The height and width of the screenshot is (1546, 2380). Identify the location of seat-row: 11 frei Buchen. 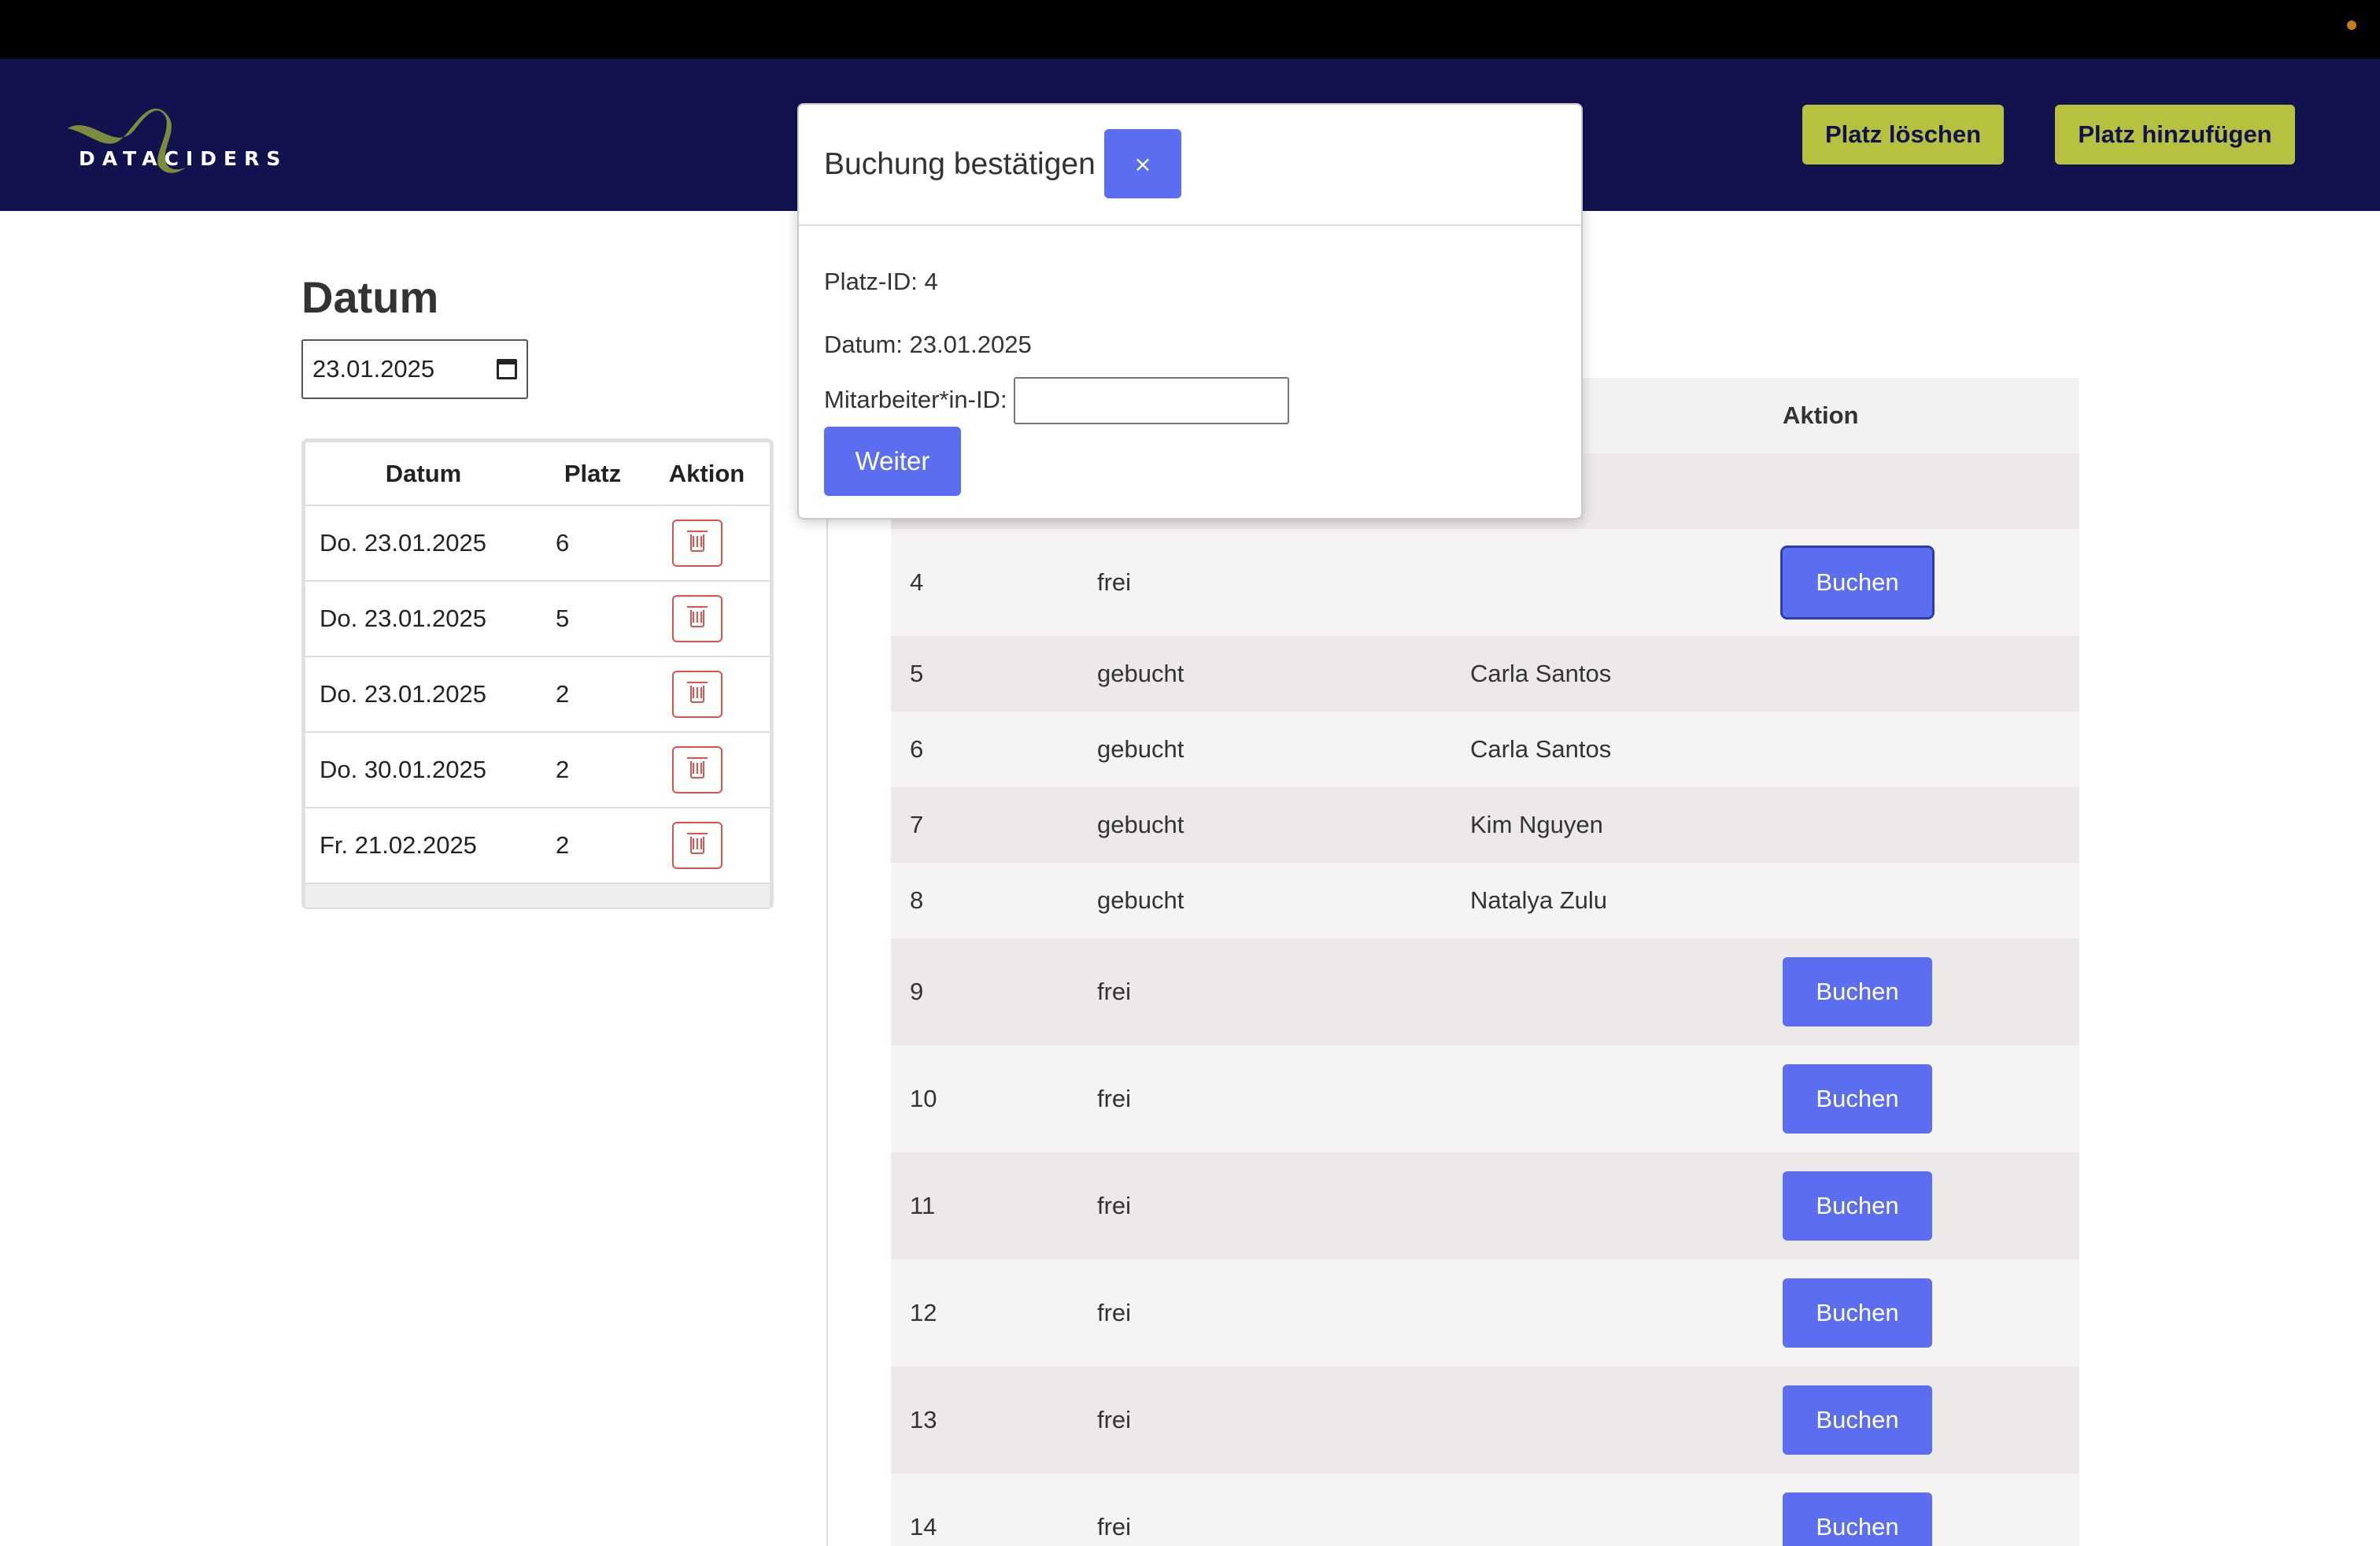
(1485, 1205).